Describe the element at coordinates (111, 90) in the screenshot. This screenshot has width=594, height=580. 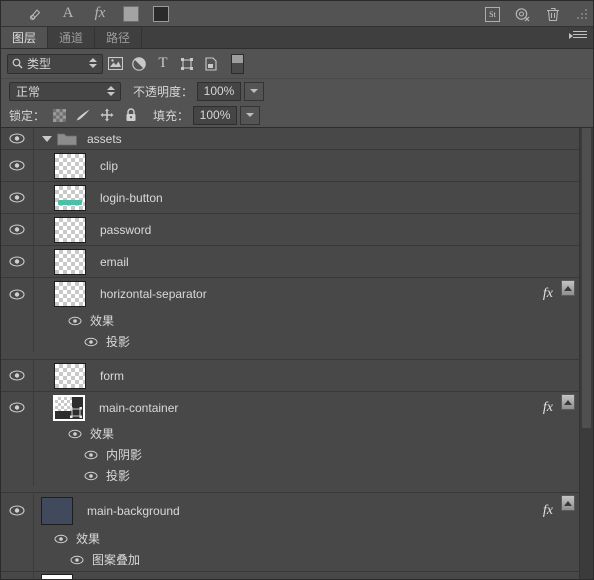
I see `blend-mode-spinner` at that location.